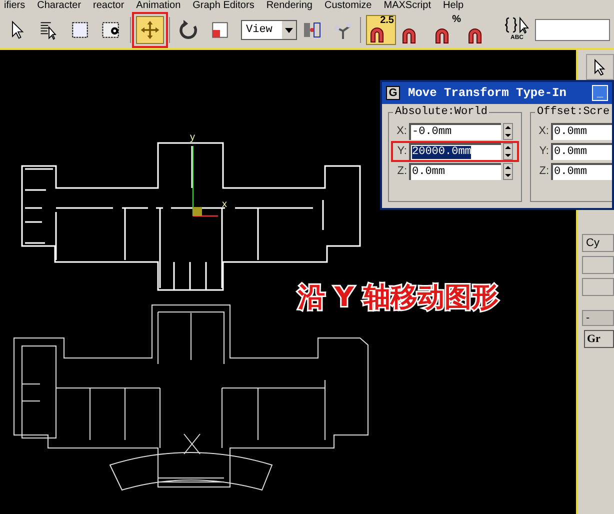  Describe the element at coordinates (289, 6) in the screenshot. I see `menu-item: Rendering` at that location.